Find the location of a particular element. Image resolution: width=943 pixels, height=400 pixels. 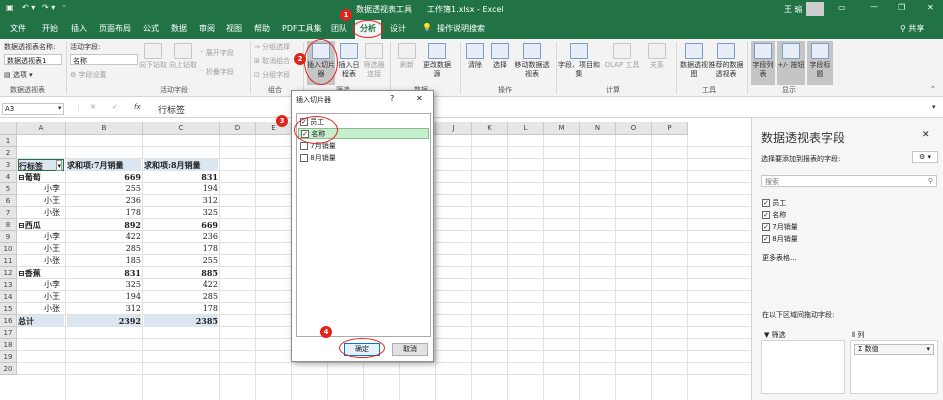

row-labels-header: 行标签 ▾ is located at coordinates (41, 165).